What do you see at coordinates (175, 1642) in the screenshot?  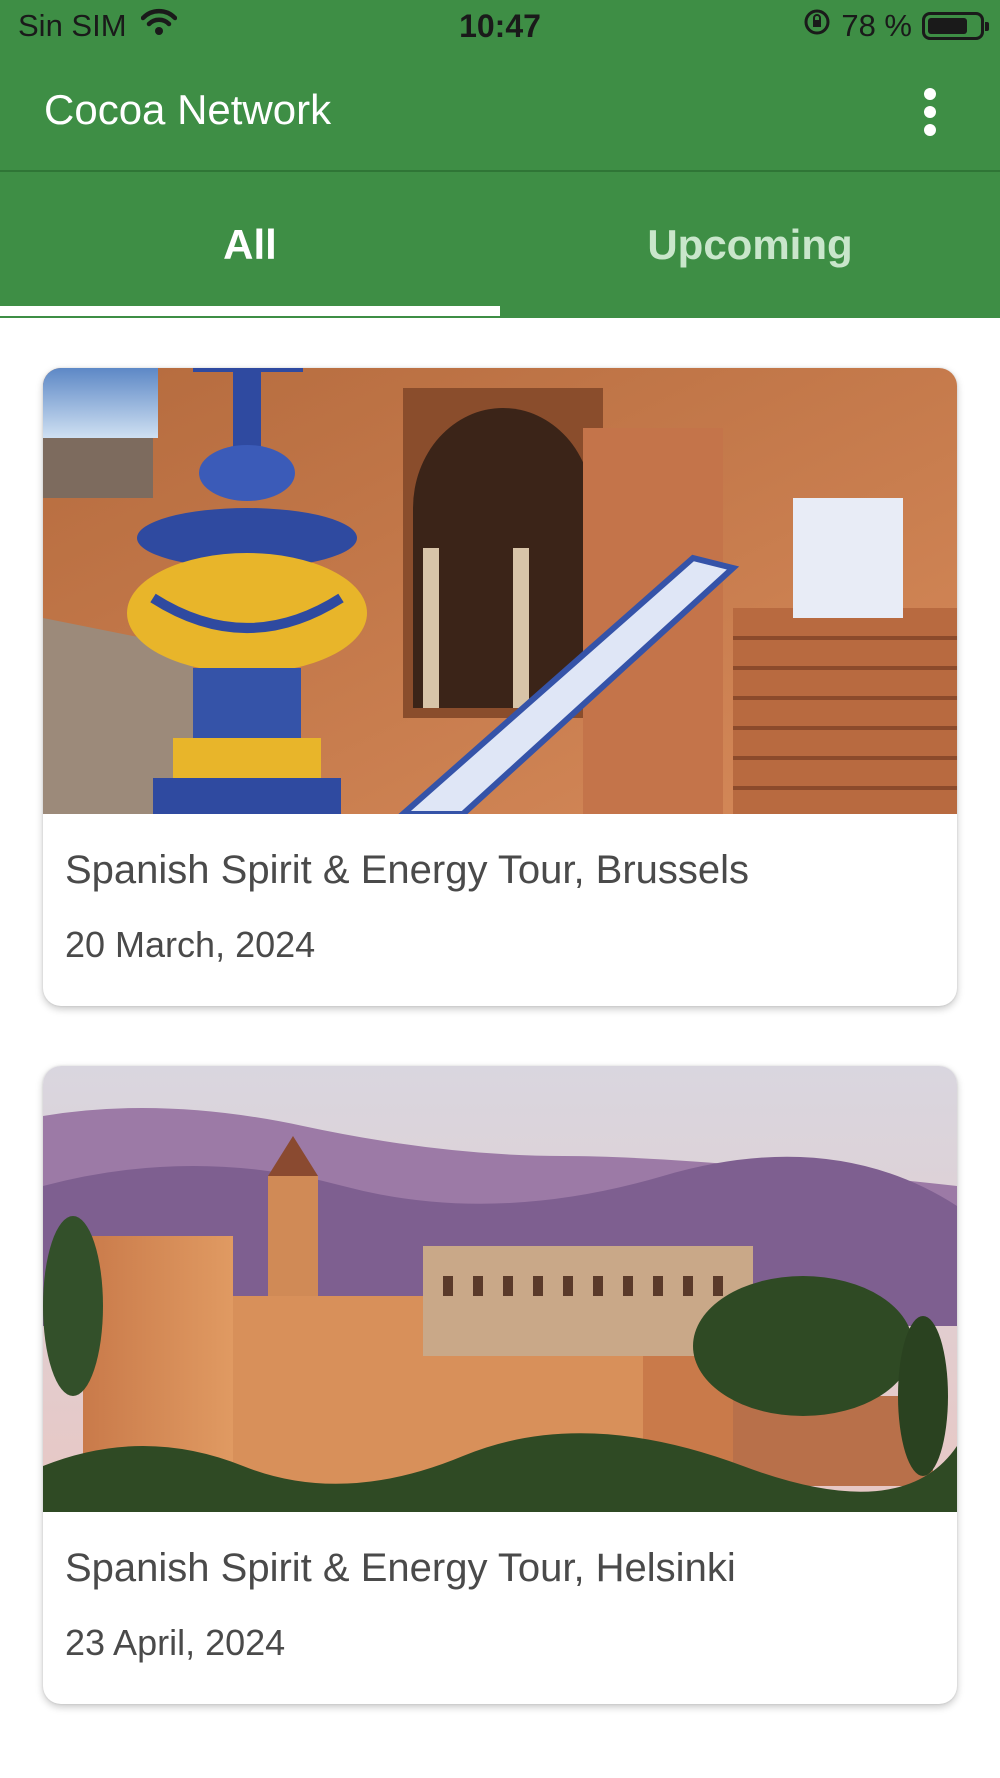 I see `event-date: 23 April, 2024` at bounding box center [175, 1642].